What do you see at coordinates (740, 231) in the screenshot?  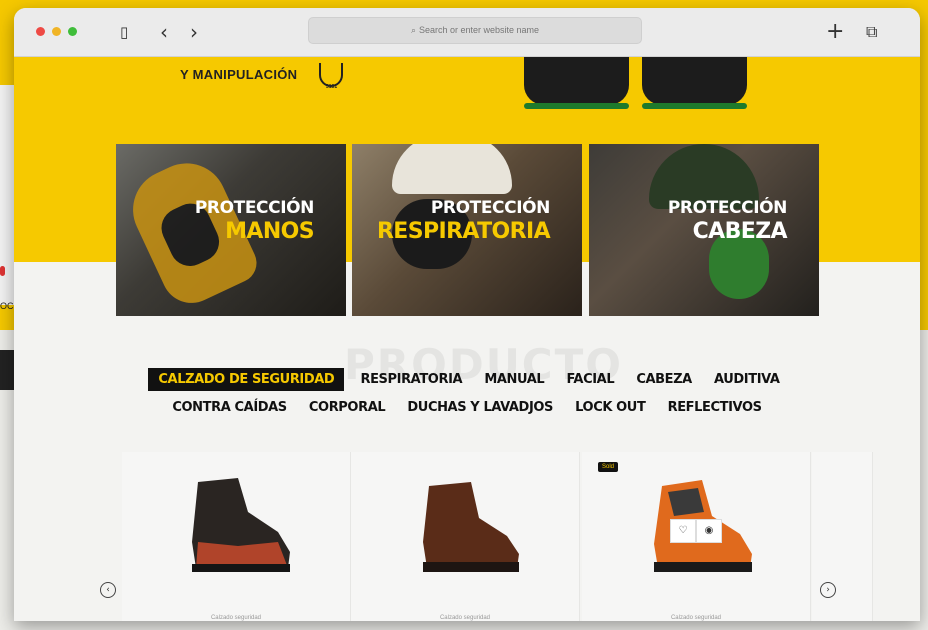 I see `category-title-line2: CABEZA` at bounding box center [740, 231].